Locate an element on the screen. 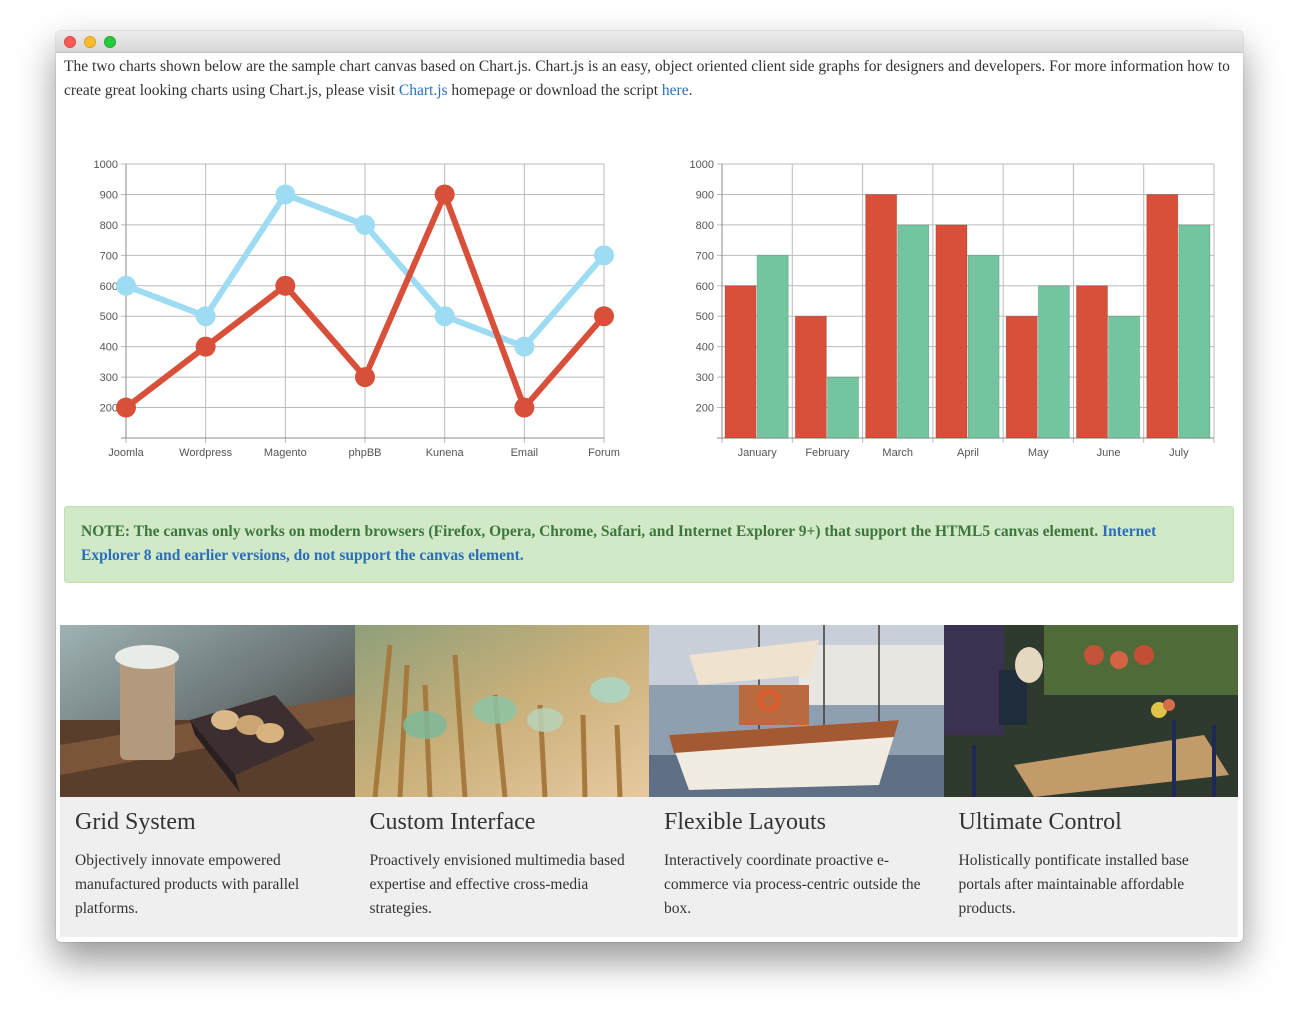  x-tick-label: July is located at coordinates (1179, 453).